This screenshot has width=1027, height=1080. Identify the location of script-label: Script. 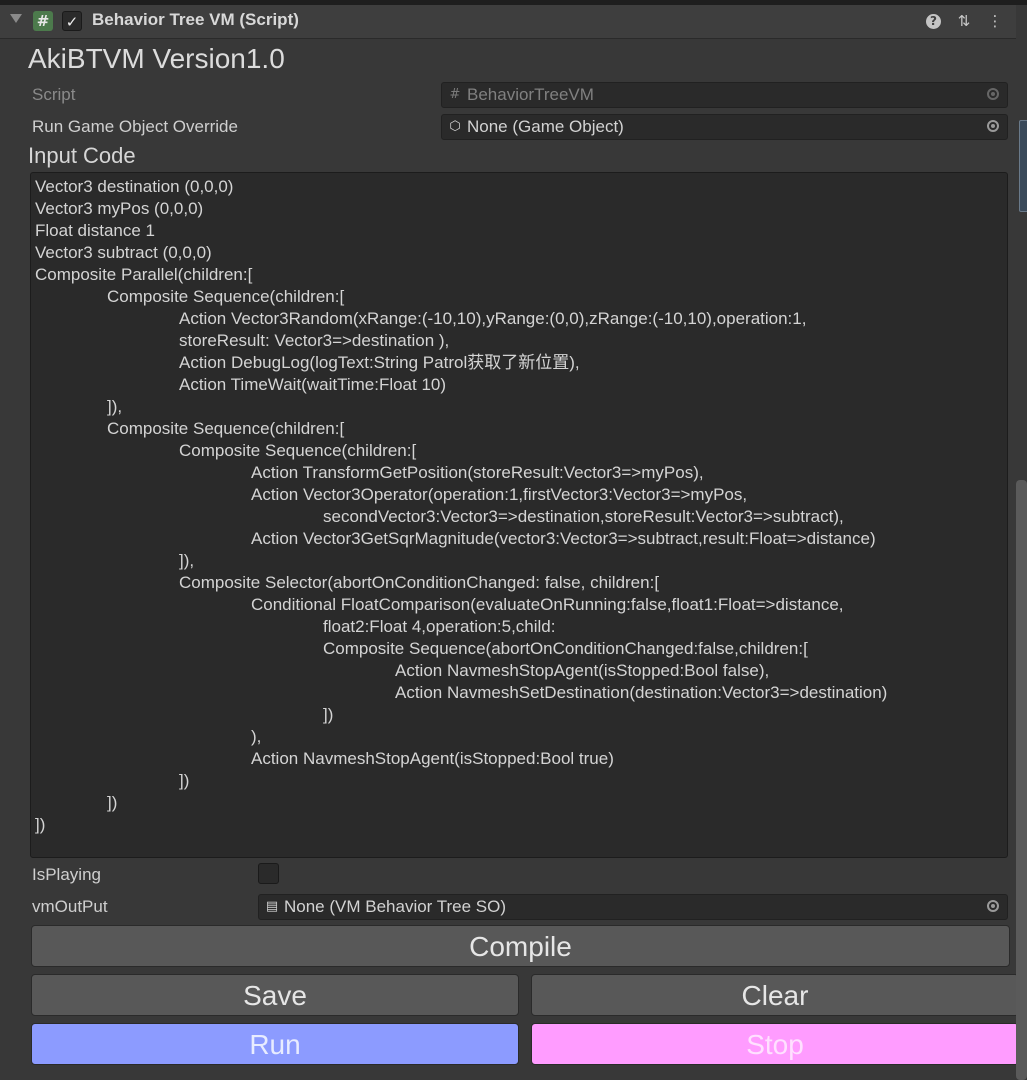
(54, 94).